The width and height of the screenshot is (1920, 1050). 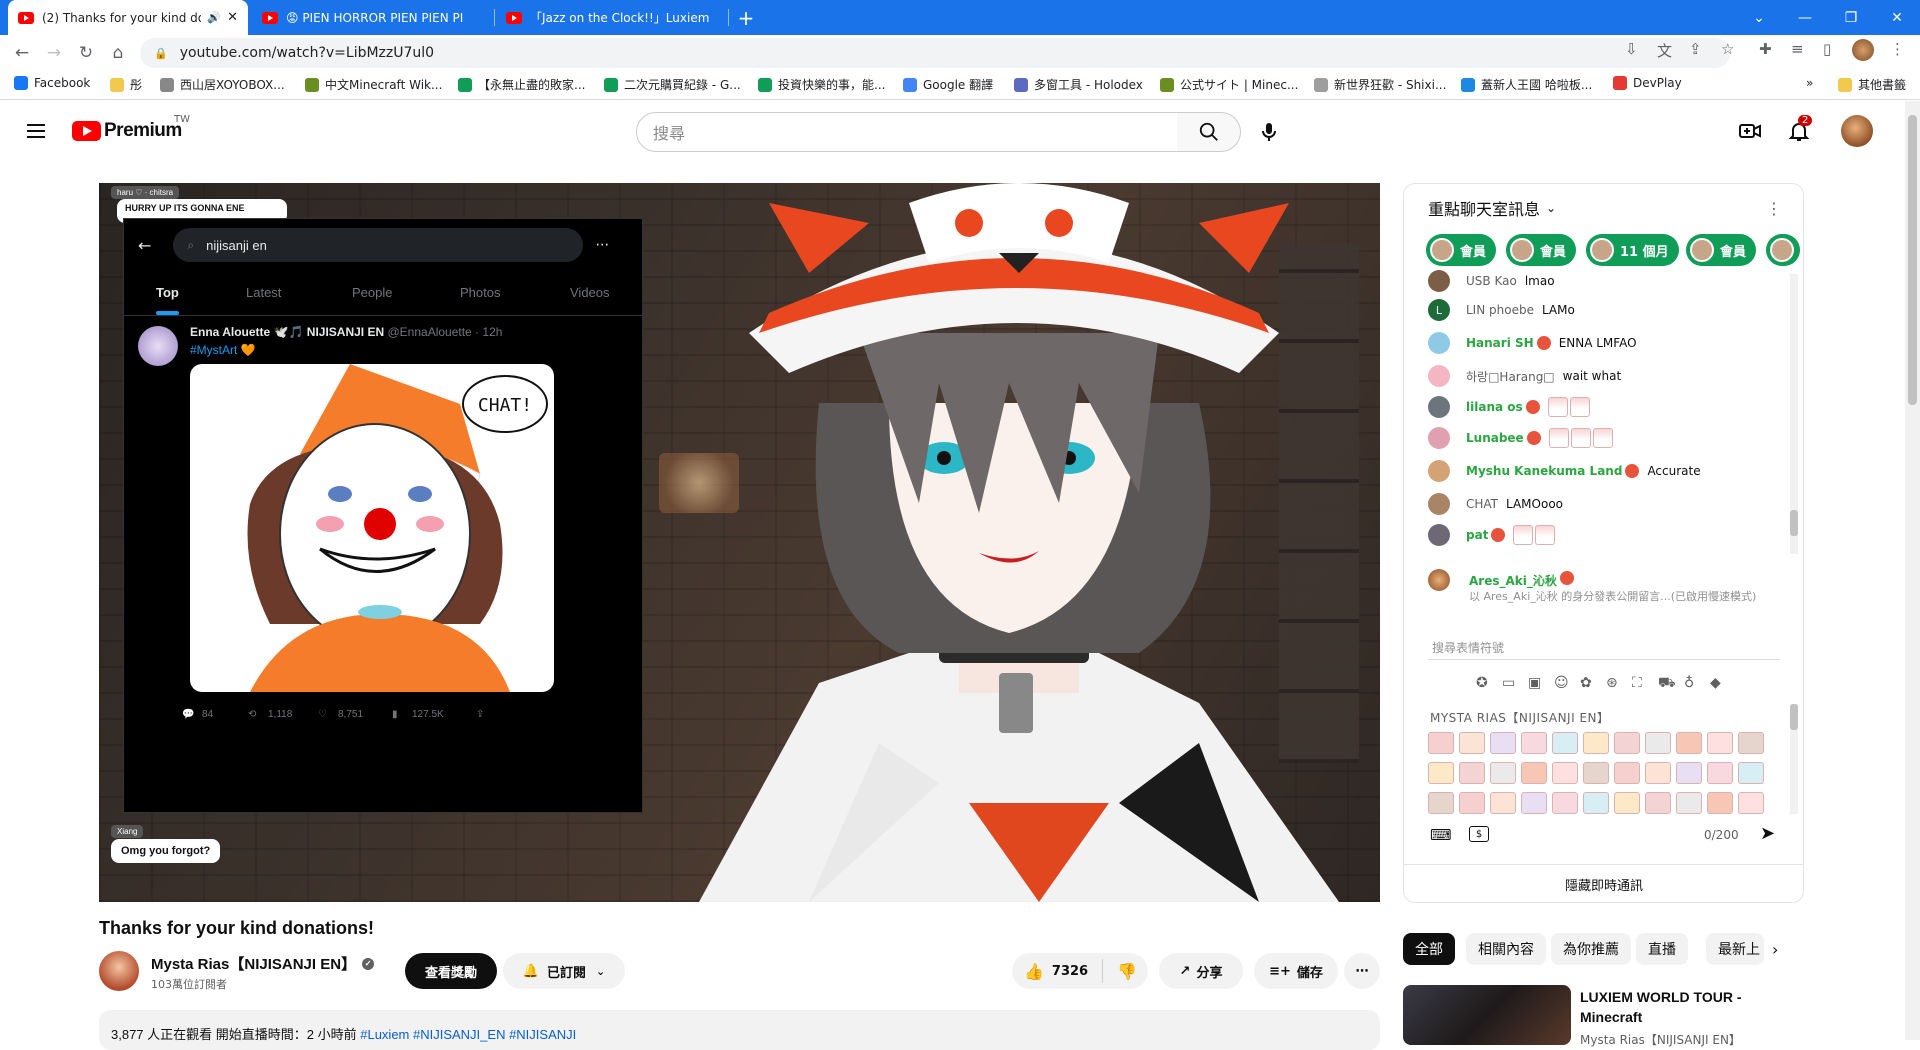 I want to click on hide-chat-button: 隱藏即時通訊, so click(x=1603, y=883).